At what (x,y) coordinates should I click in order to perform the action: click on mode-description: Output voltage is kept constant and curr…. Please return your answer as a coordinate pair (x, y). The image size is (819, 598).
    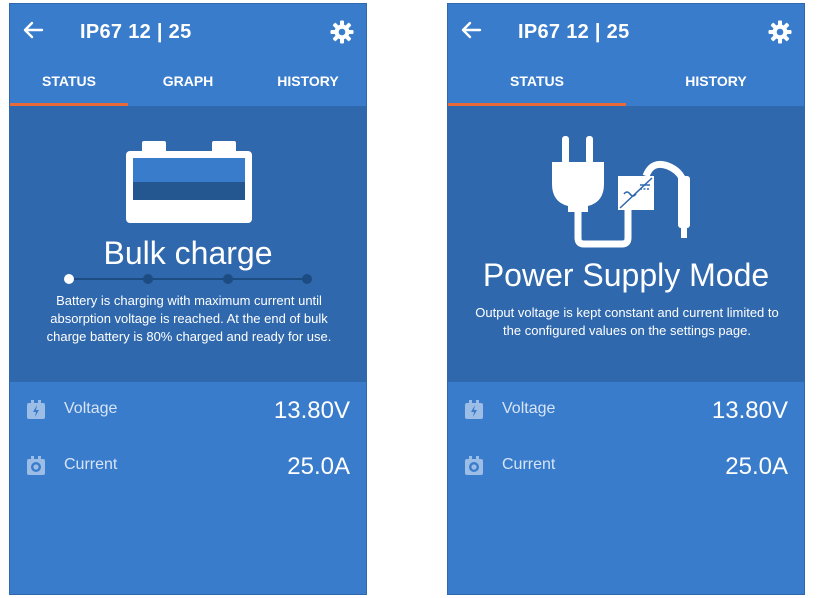
    Looking at the image, I should click on (627, 321).